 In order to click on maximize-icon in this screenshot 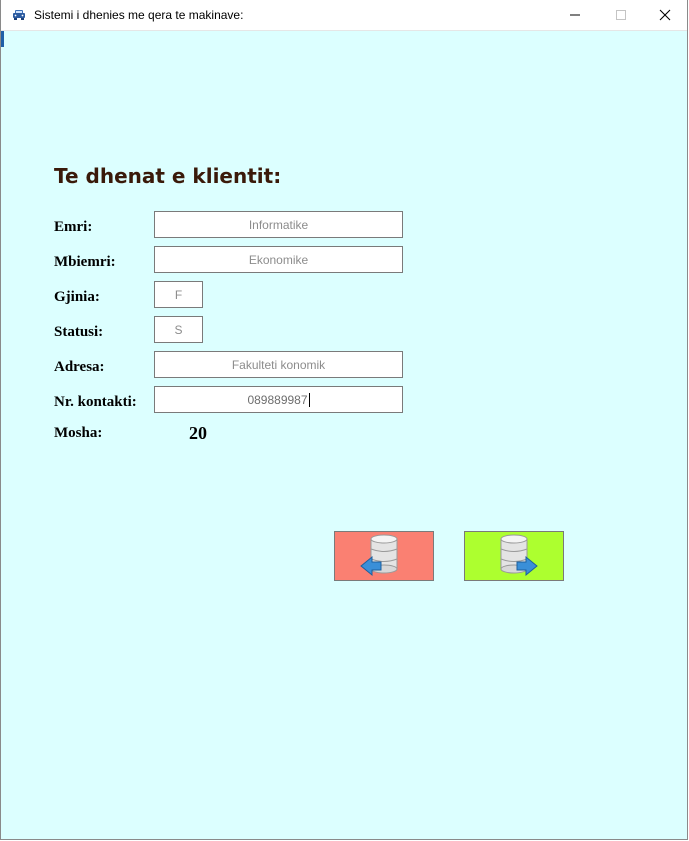, I will do `click(621, 15)`.